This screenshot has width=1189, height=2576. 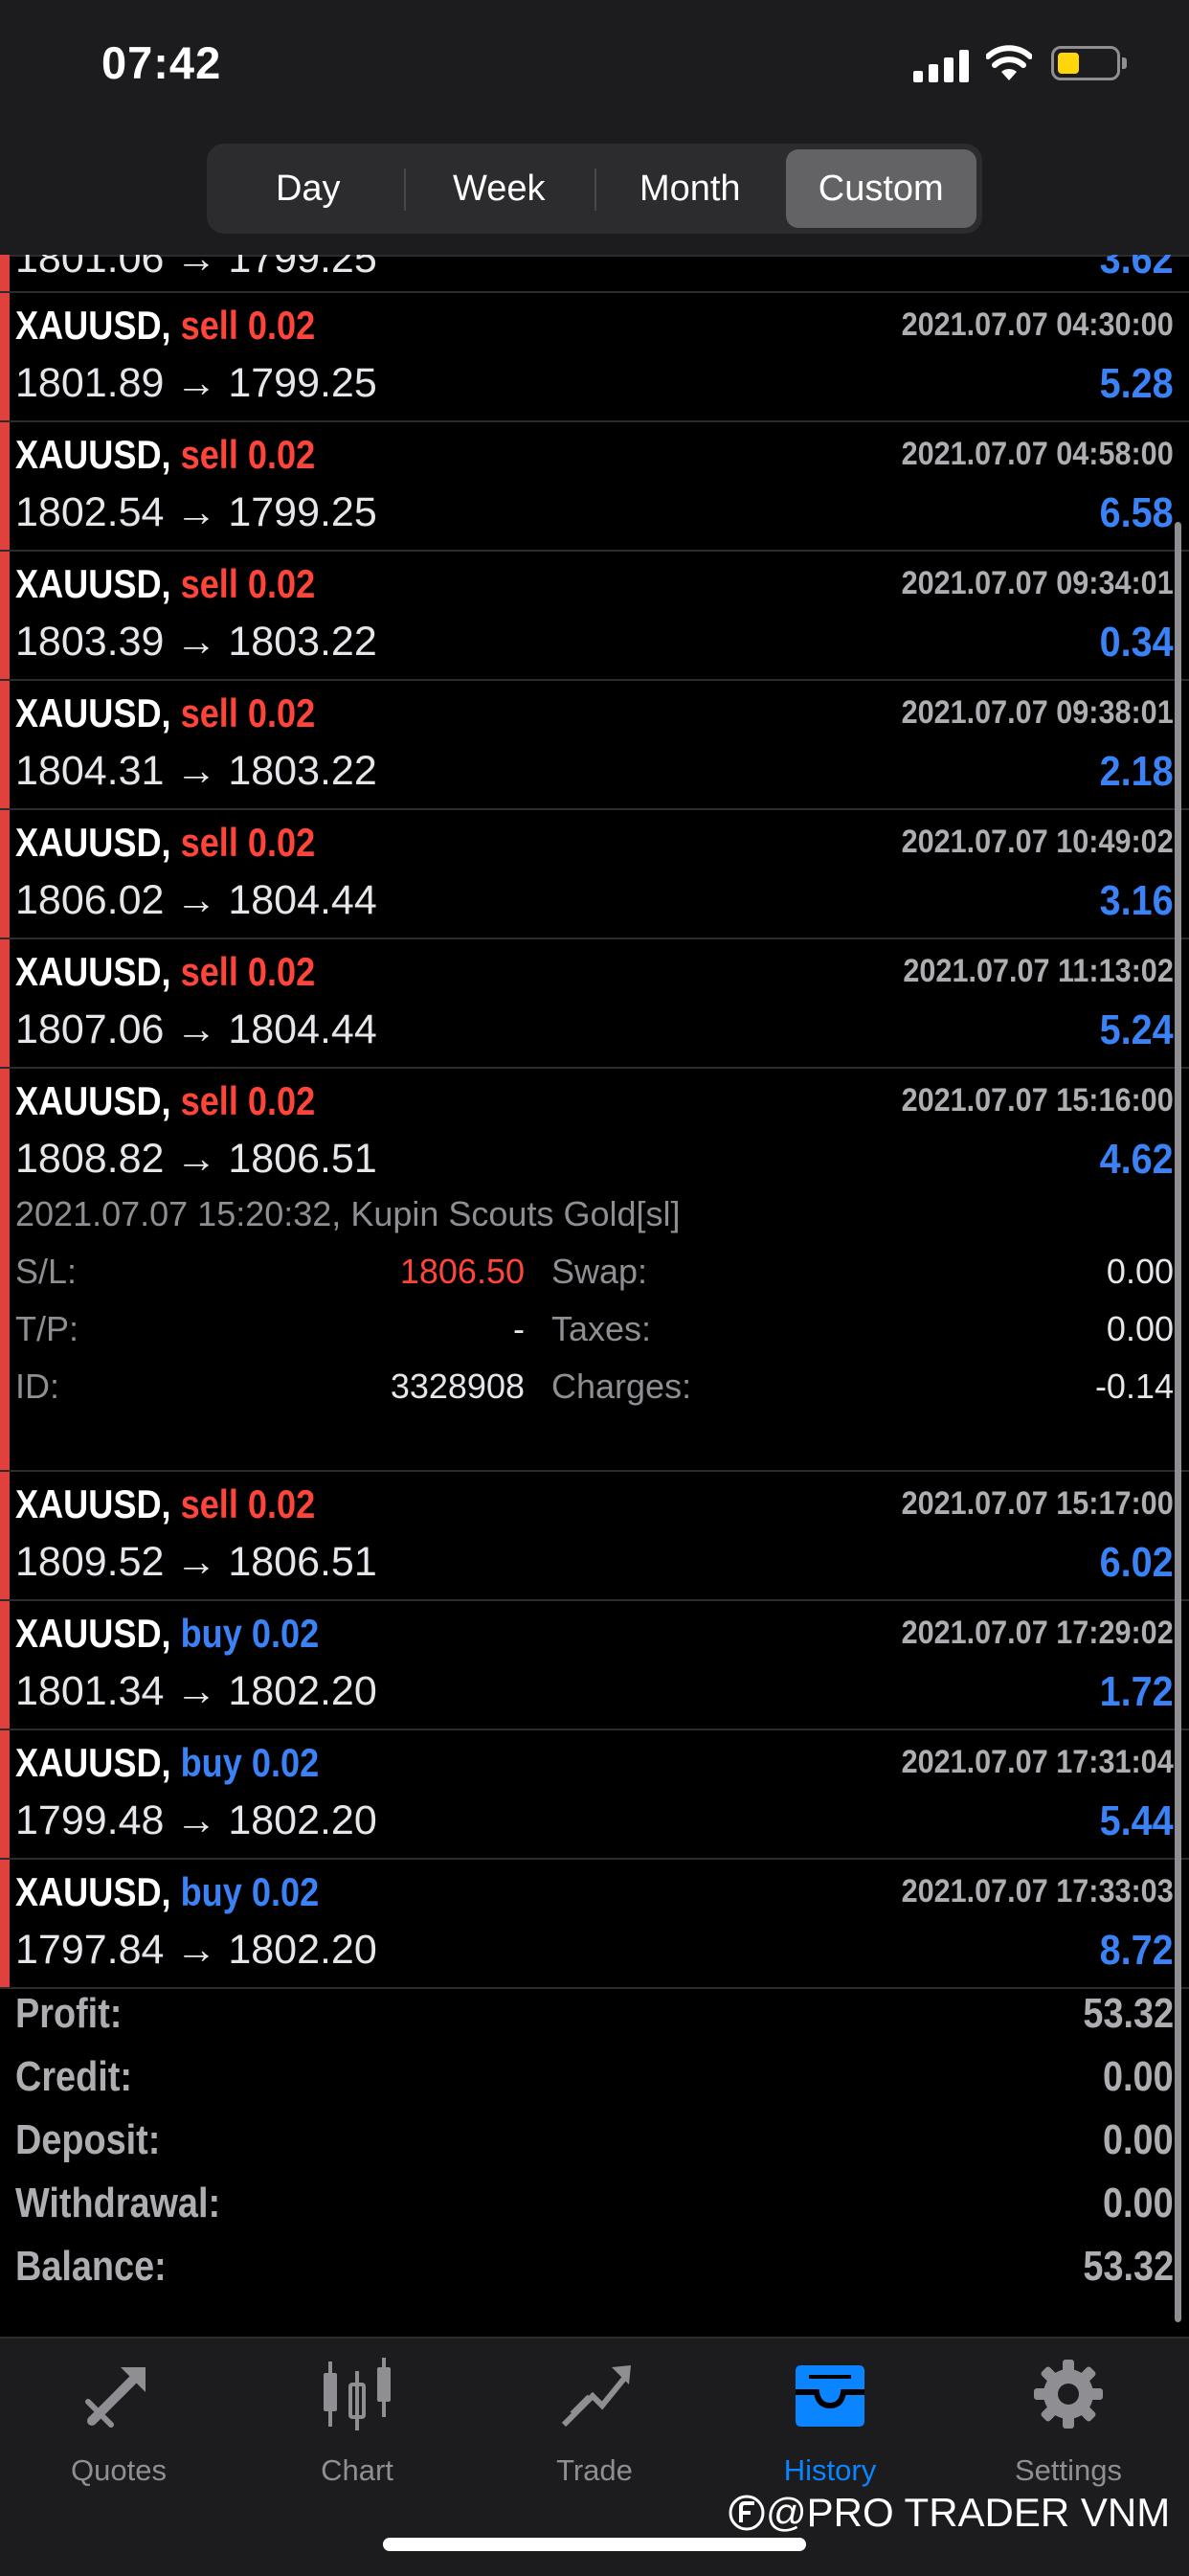 I want to click on sl-value: 1806.50, so click(x=462, y=1271).